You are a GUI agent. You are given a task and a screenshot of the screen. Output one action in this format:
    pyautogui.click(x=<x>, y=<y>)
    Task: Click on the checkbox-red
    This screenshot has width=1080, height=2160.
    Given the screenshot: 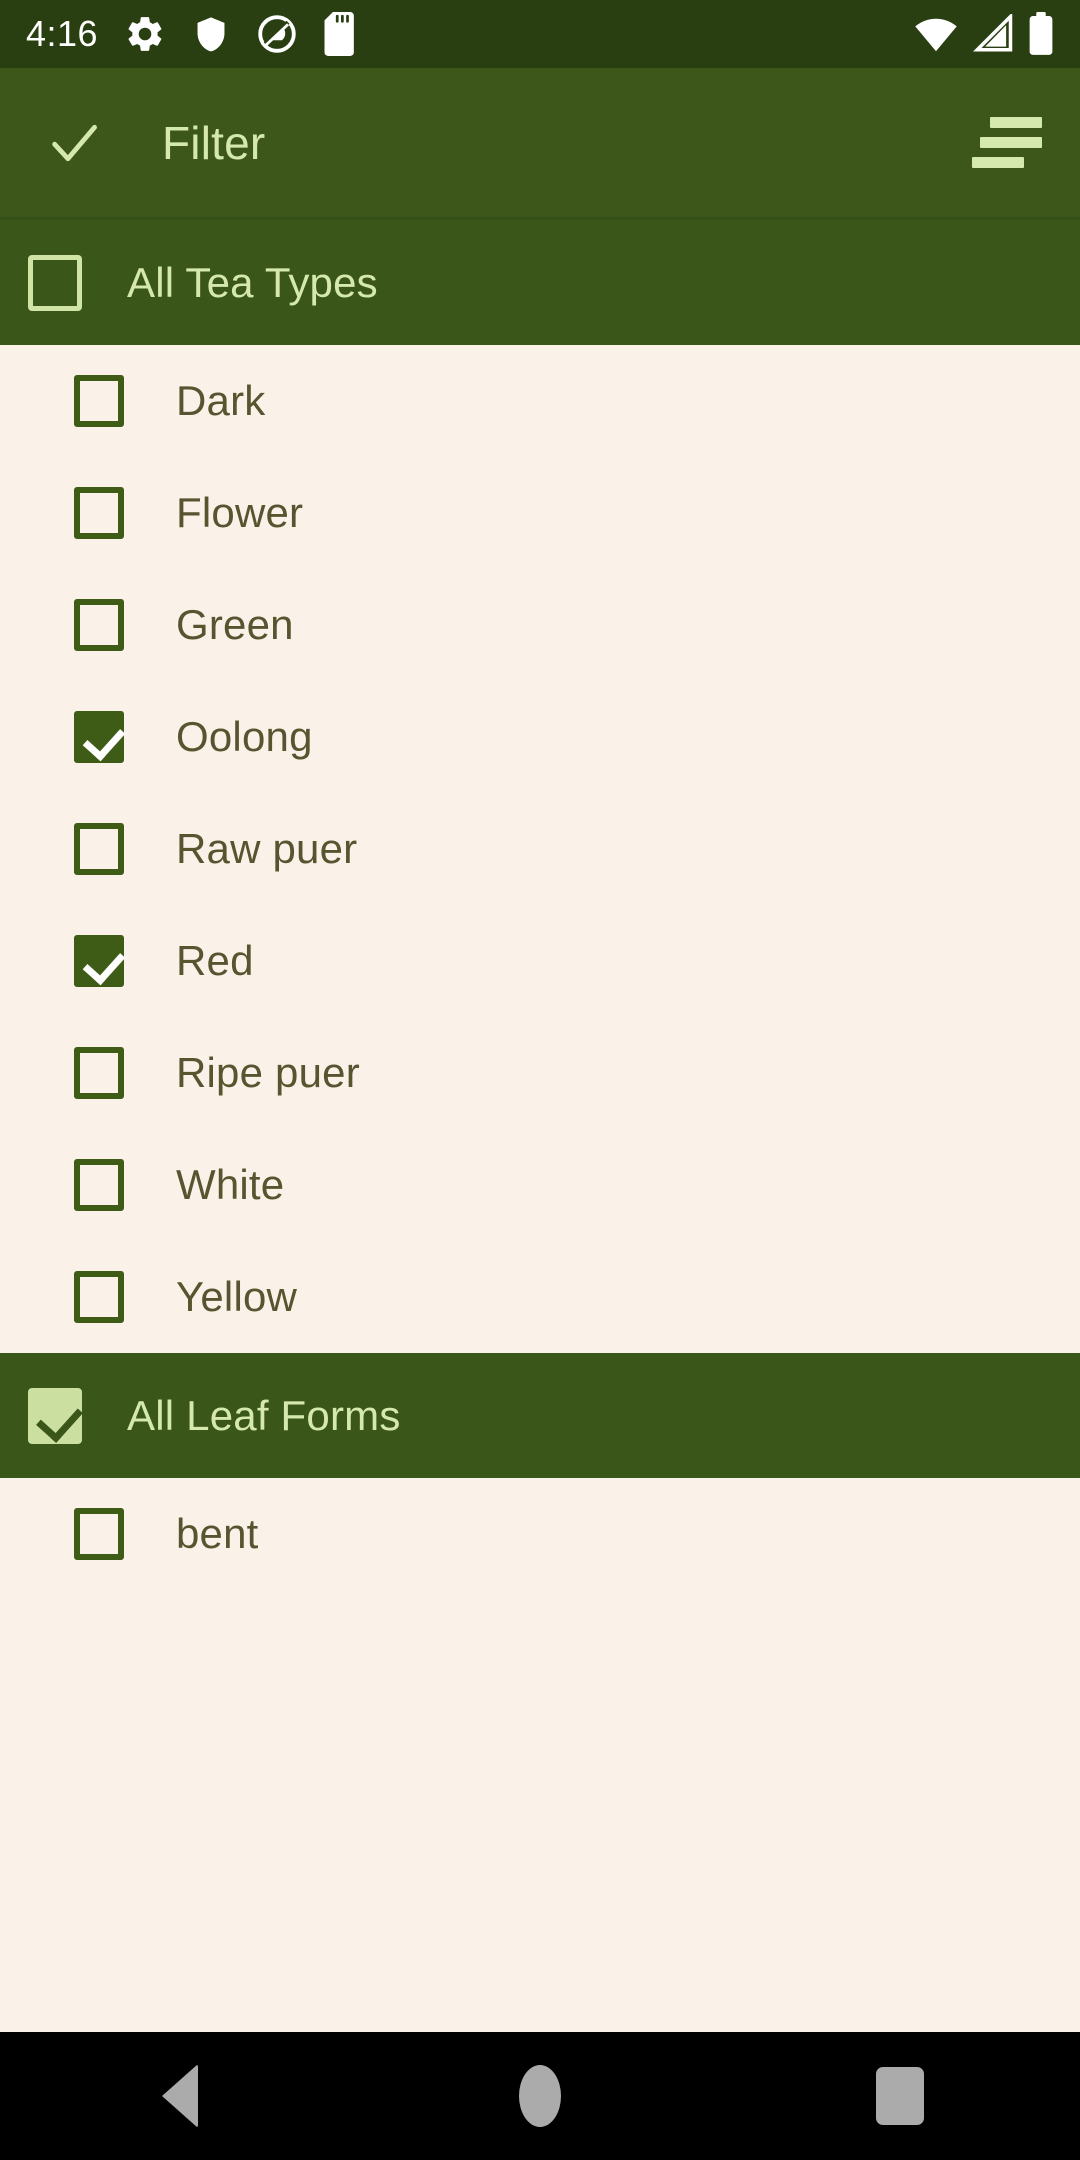 What is the action you would take?
    pyautogui.click(x=99, y=961)
    